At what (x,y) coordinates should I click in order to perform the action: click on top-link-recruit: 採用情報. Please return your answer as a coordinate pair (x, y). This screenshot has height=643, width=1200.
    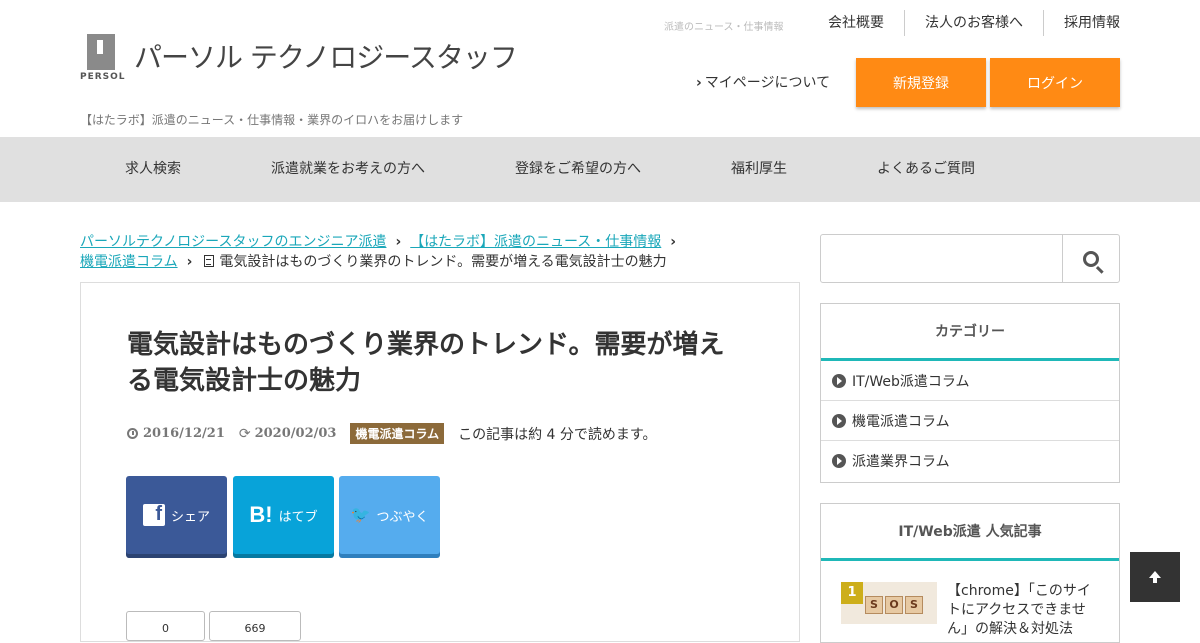
    Looking at the image, I should click on (1081, 23).